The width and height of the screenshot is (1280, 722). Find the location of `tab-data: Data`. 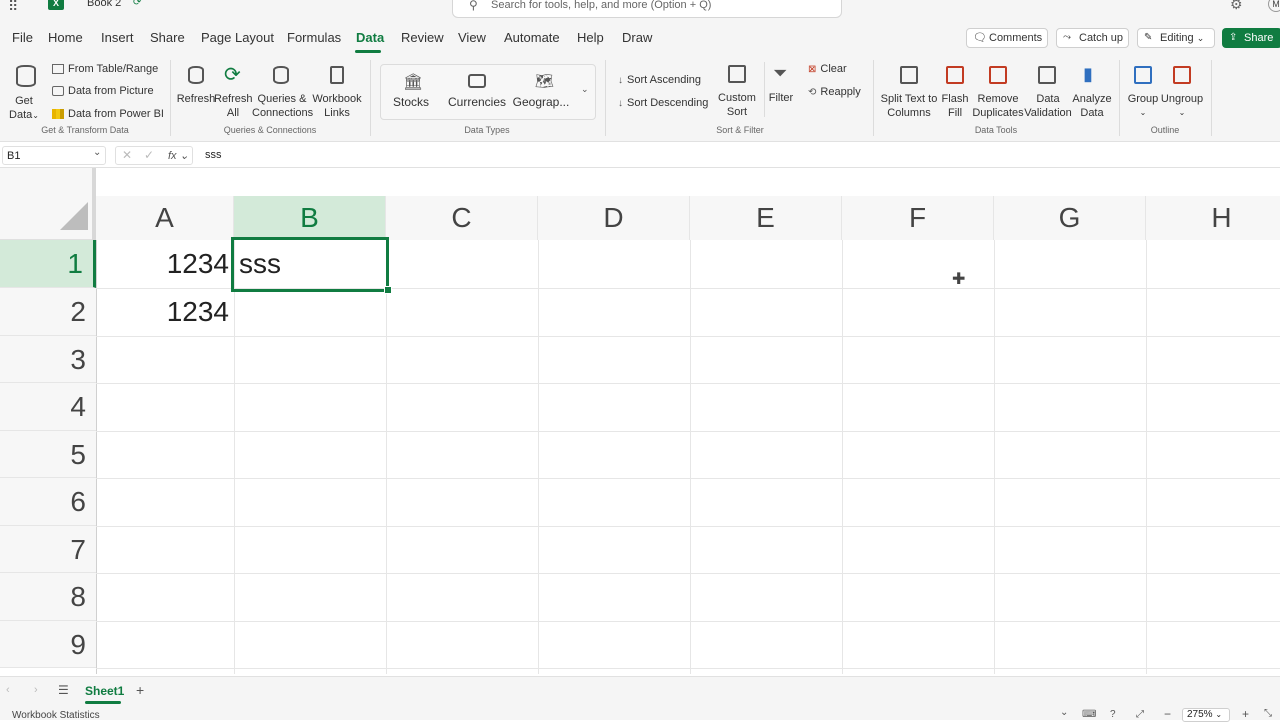

tab-data: Data is located at coordinates (370, 37).